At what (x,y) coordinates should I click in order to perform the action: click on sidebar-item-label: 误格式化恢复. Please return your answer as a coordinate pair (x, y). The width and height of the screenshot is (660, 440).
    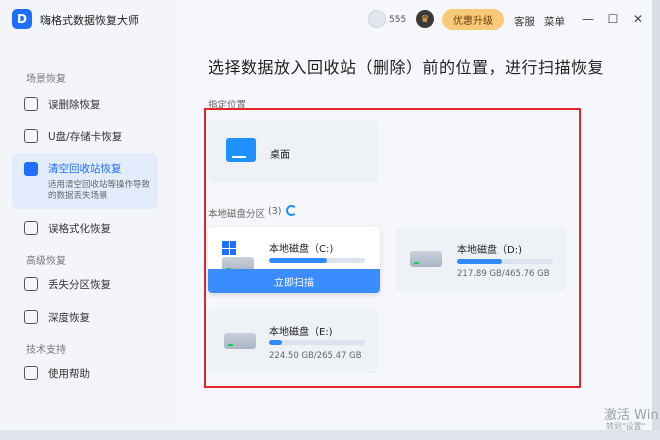
    Looking at the image, I should click on (79, 228).